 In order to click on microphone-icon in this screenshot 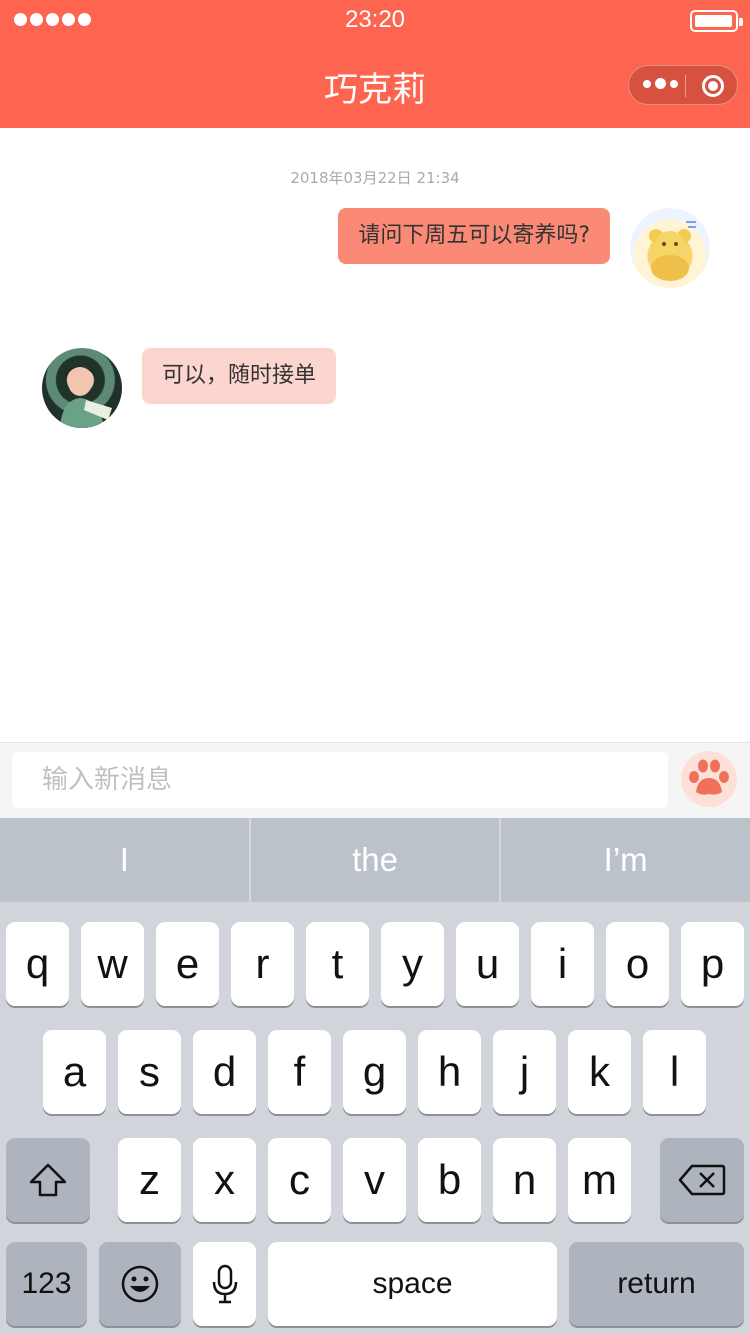, I will do `click(224, 1284)`.